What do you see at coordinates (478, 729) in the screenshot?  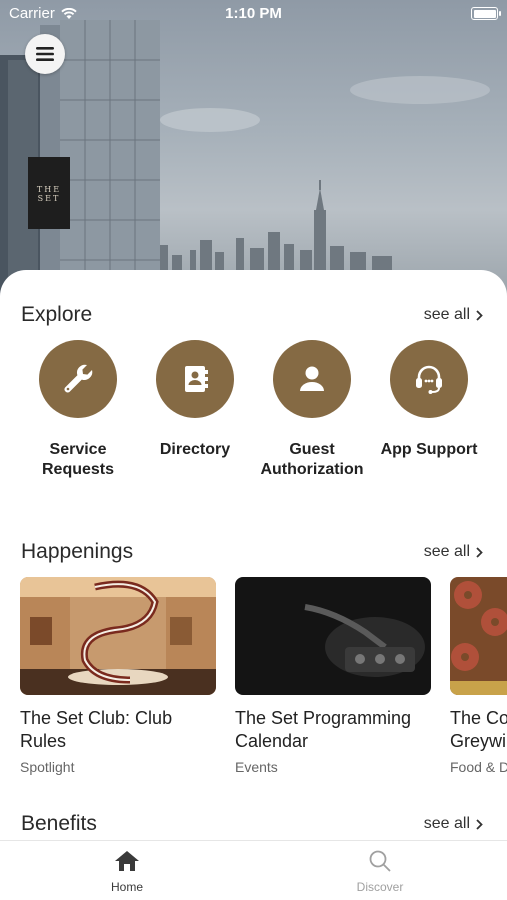 I see `card-title: The Co Greywi` at bounding box center [478, 729].